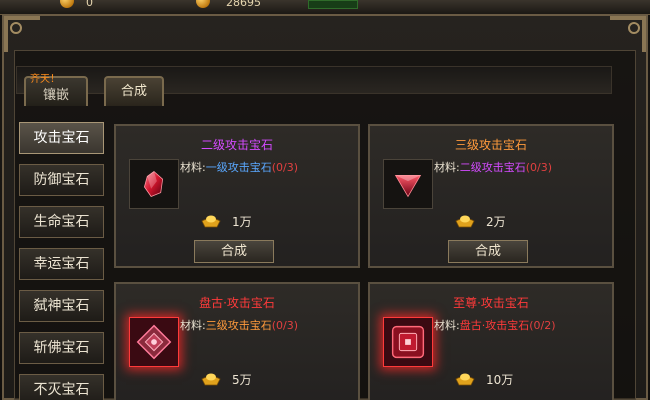 Image resolution: width=650 pixels, height=400 pixels. I want to click on material-name: 三级攻击宝石, so click(238, 325).